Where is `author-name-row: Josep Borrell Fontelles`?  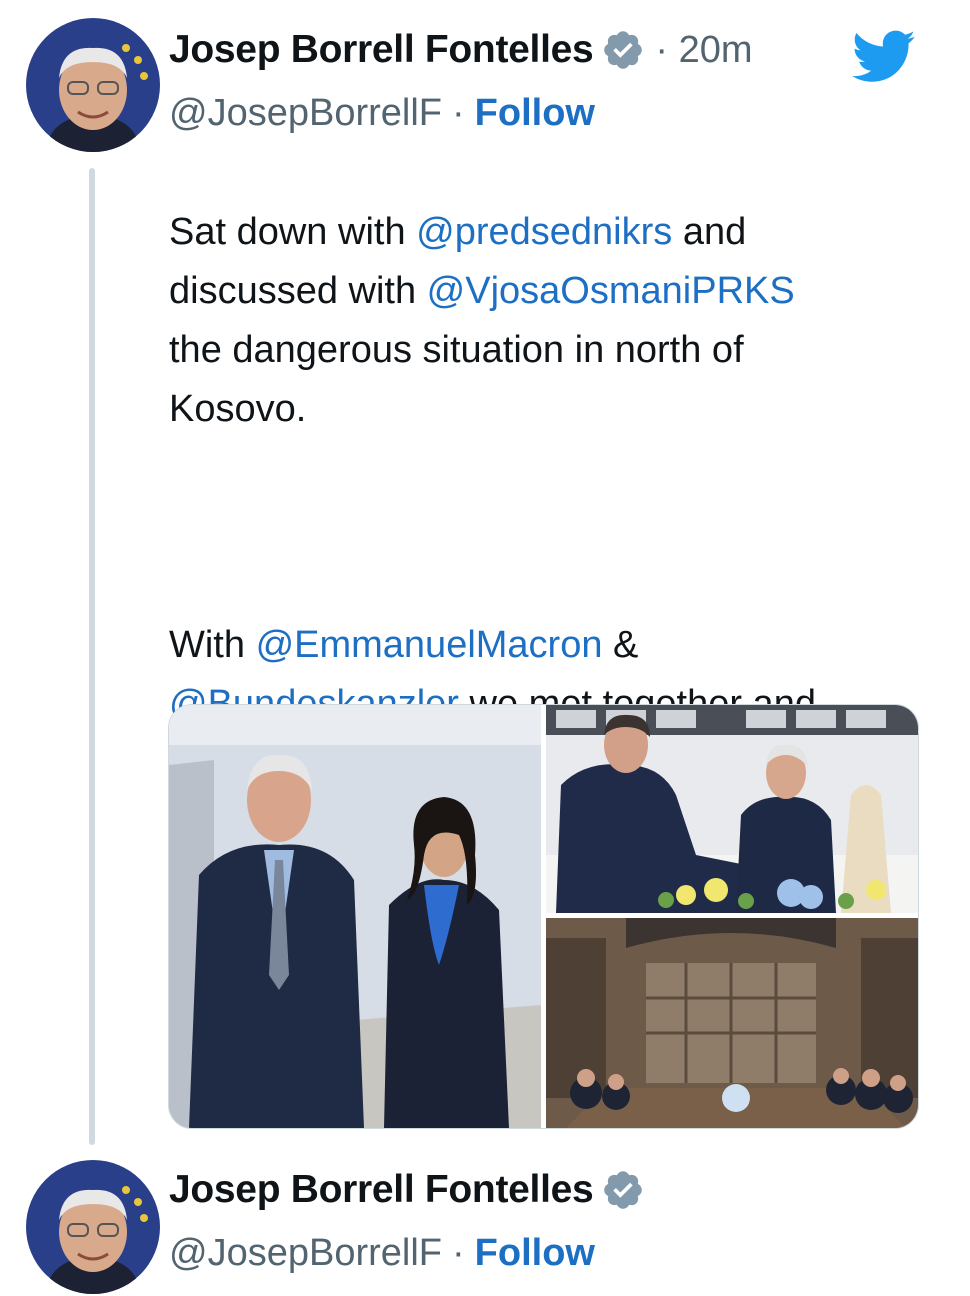
author-name-row: Josep Borrell Fontelles is located at coordinates (407, 1190).